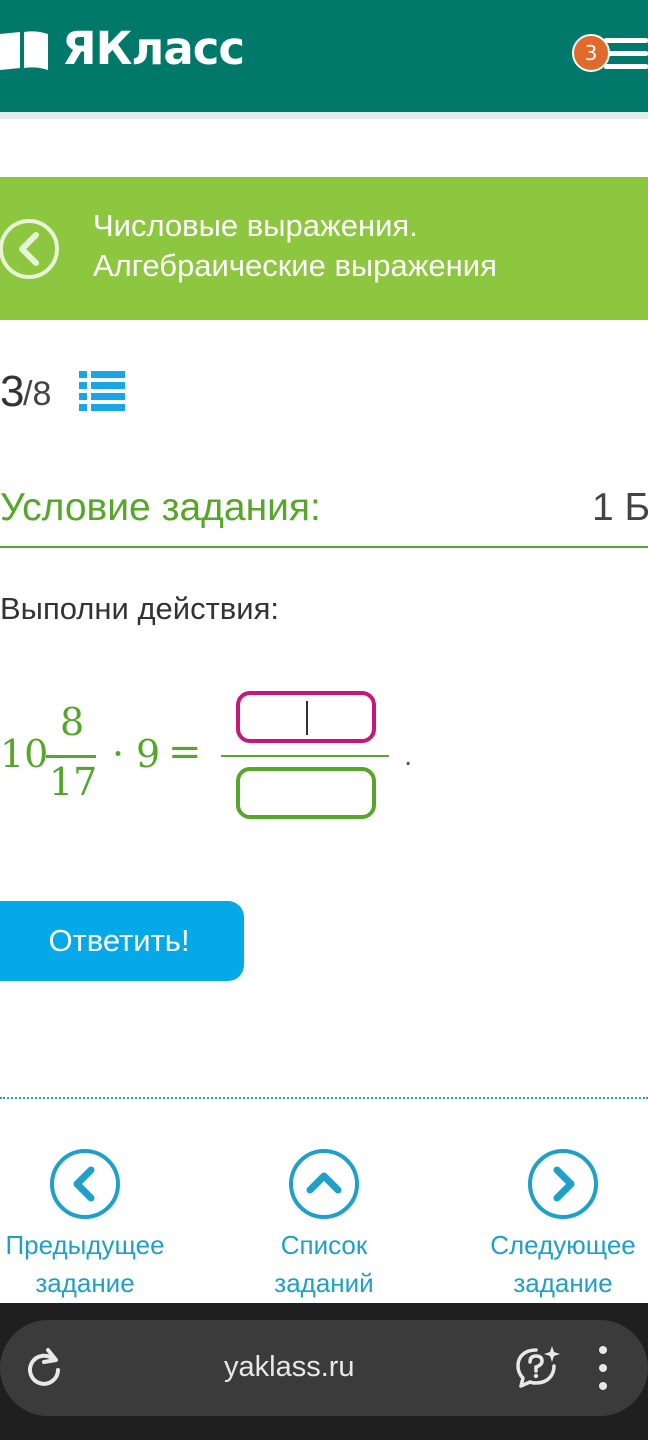 The width and height of the screenshot is (648, 1440). I want to click on book-logo-icon, so click(25, 51).